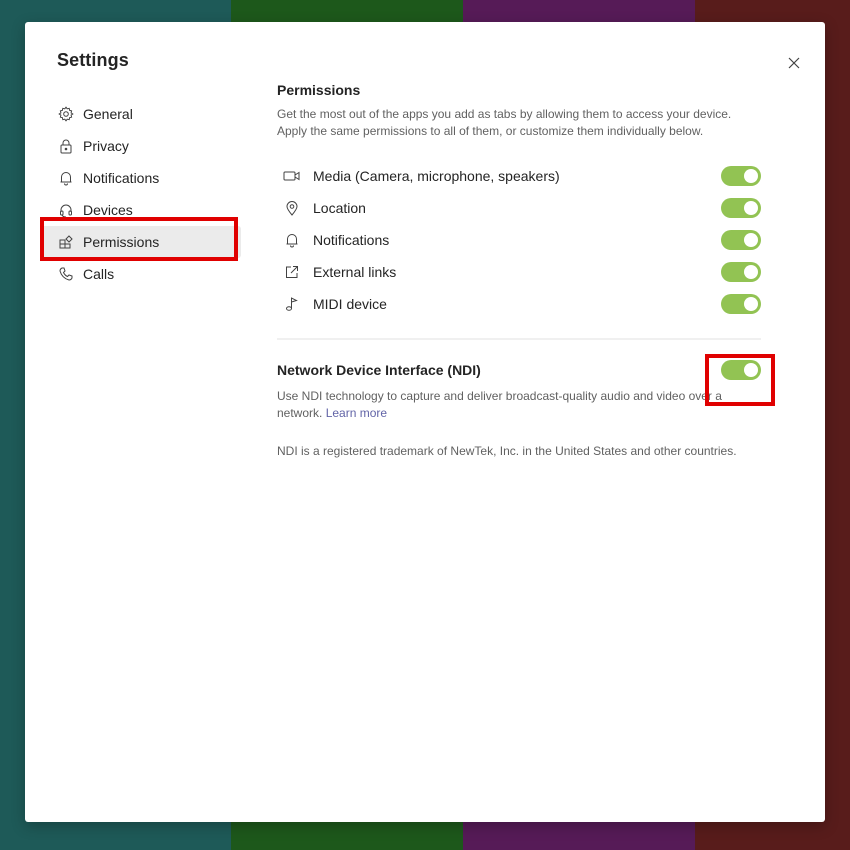  I want to click on nav-item-label: Notifications, so click(121, 178).